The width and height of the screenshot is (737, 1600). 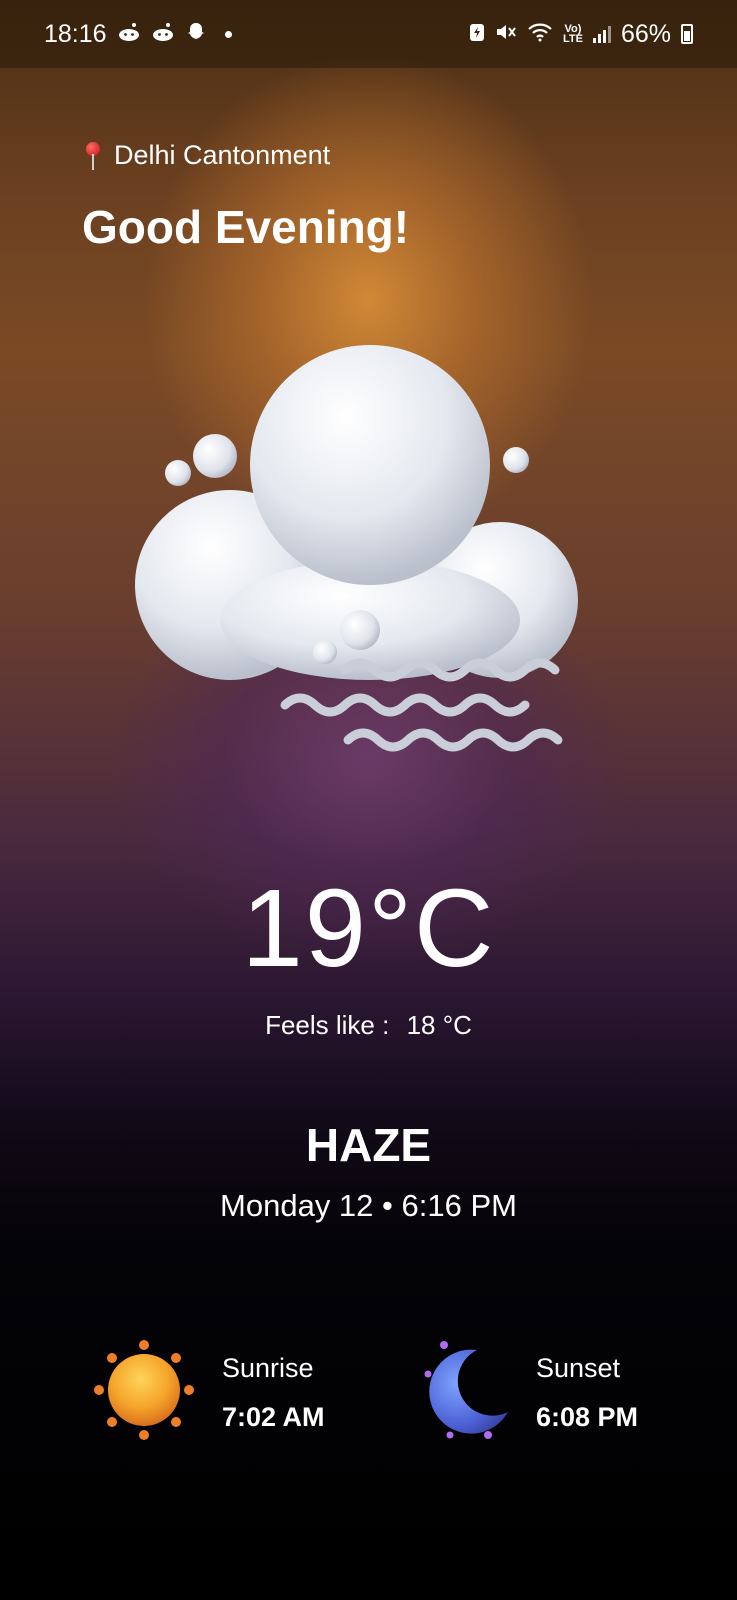 What do you see at coordinates (530, 1392) in the screenshot?
I see `sunset-block: Sunset 6:08 PM` at bounding box center [530, 1392].